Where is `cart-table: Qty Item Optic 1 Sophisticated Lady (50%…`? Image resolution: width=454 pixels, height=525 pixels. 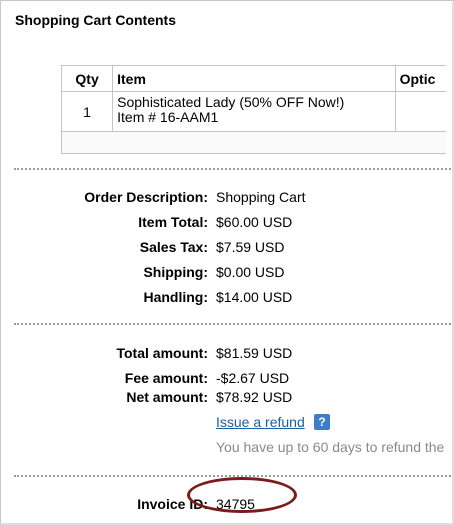
cart-table: Qty Item Optic 1 Sophisticated Lady (50%… is located at coordinates (256, 109).